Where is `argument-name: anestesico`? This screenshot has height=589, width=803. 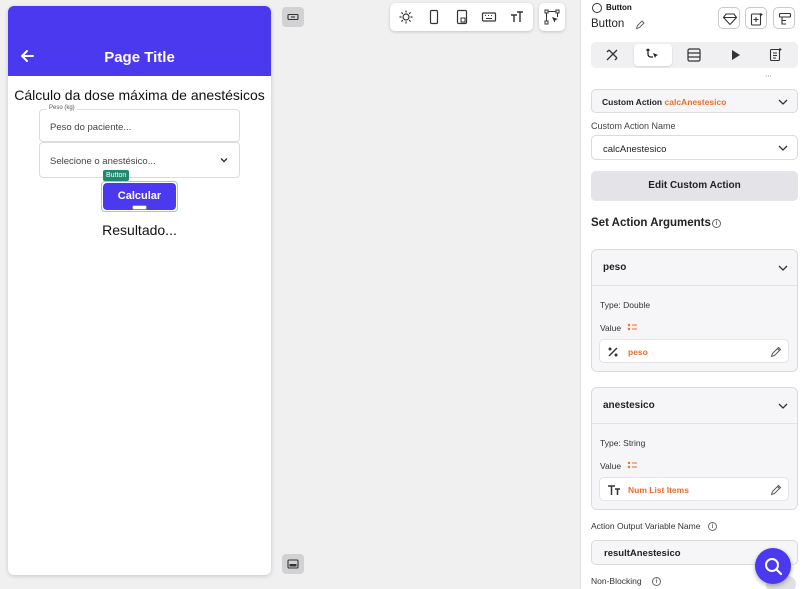 argument-name: anestesico is located at coordinates (629, 405).